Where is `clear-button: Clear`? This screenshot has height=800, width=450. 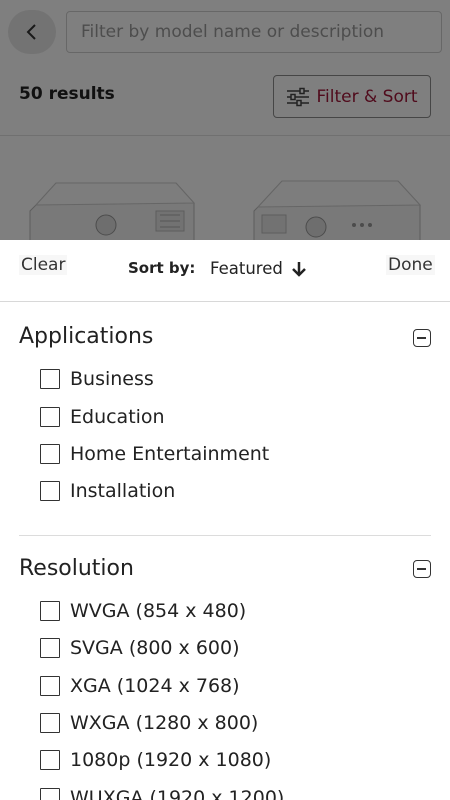
clear-button: Clear is located at coordinates (43, 265).